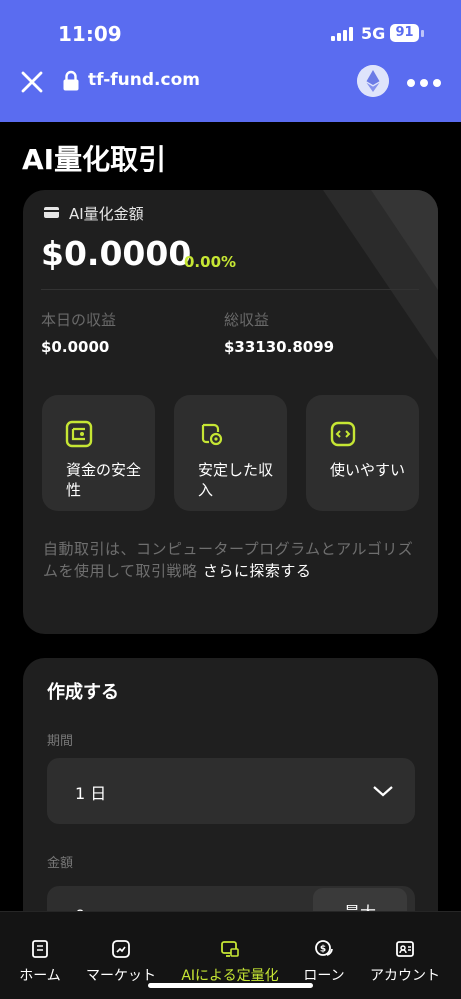 Image resolution: width=461 pixels, height=999 pixels. What do you see at coordinates (405, 949) in the screenshot?
I see `account-icon` at bounding box center [405, 949].